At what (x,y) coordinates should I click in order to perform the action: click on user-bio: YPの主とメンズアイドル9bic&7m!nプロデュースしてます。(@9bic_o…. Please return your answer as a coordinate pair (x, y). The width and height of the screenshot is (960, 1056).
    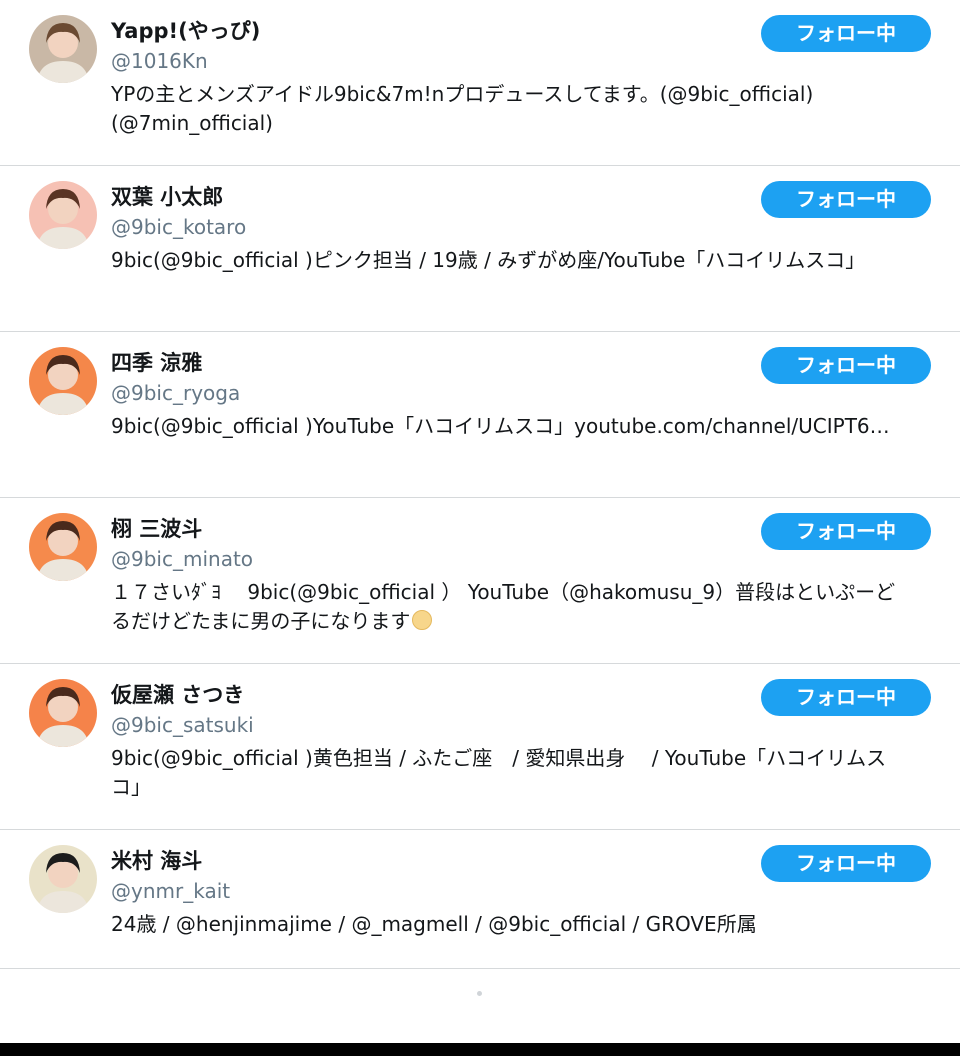
    Looking at the image, I should click on (511, 109).